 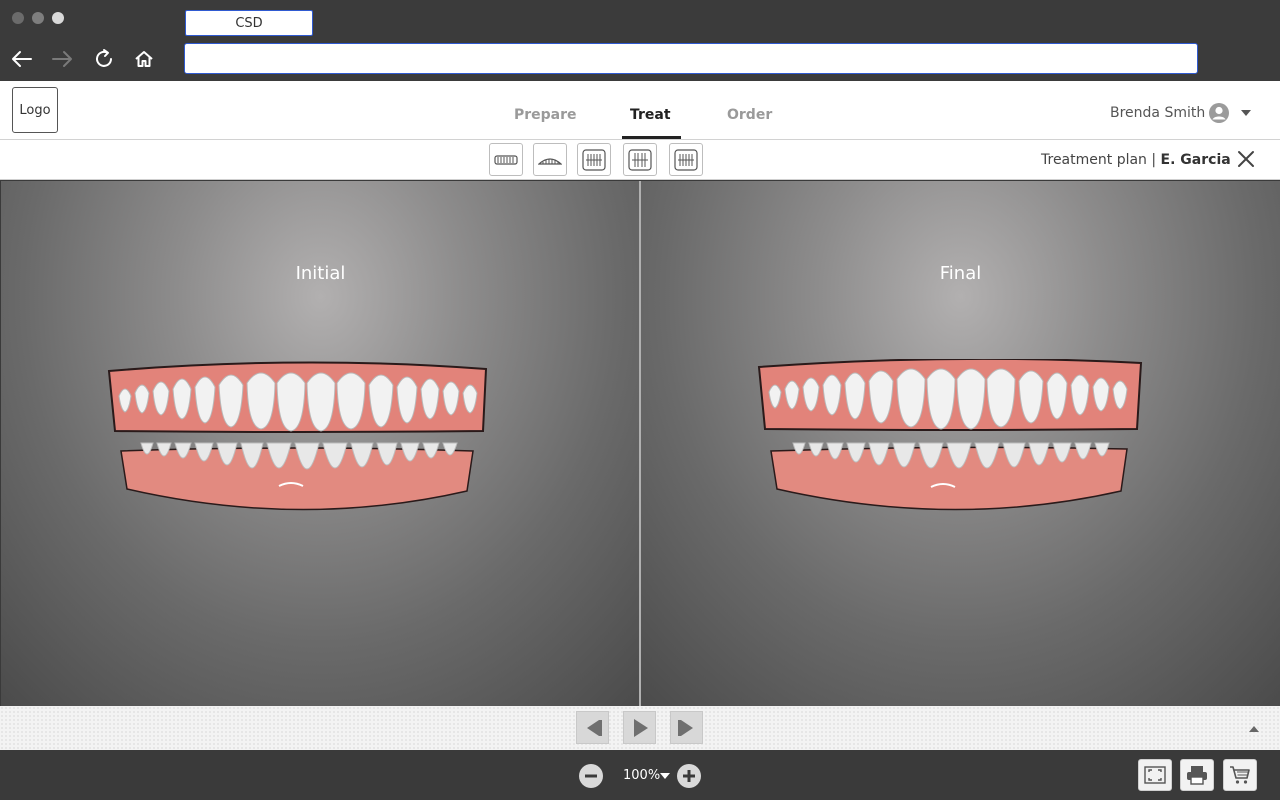 I want to click on fit-screen-icon, so click(x=1155, y=775).